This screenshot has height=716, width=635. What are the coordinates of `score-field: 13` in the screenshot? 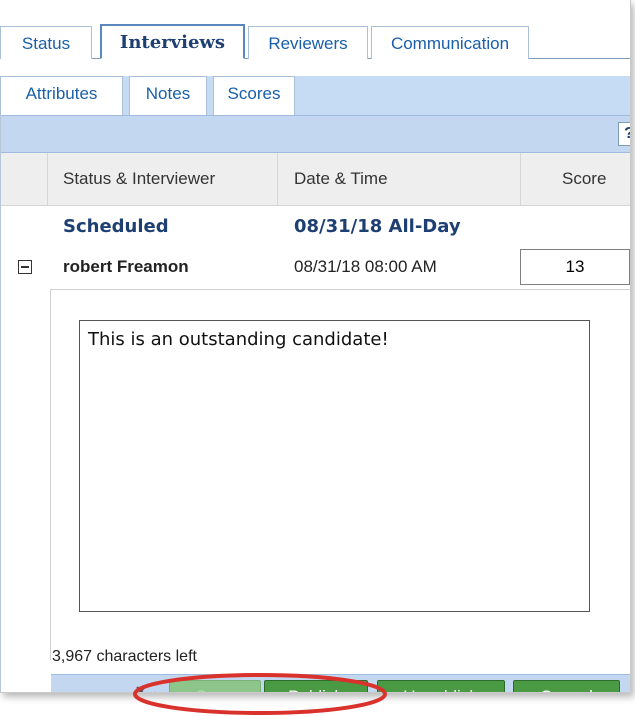 It's located at (575, 267).